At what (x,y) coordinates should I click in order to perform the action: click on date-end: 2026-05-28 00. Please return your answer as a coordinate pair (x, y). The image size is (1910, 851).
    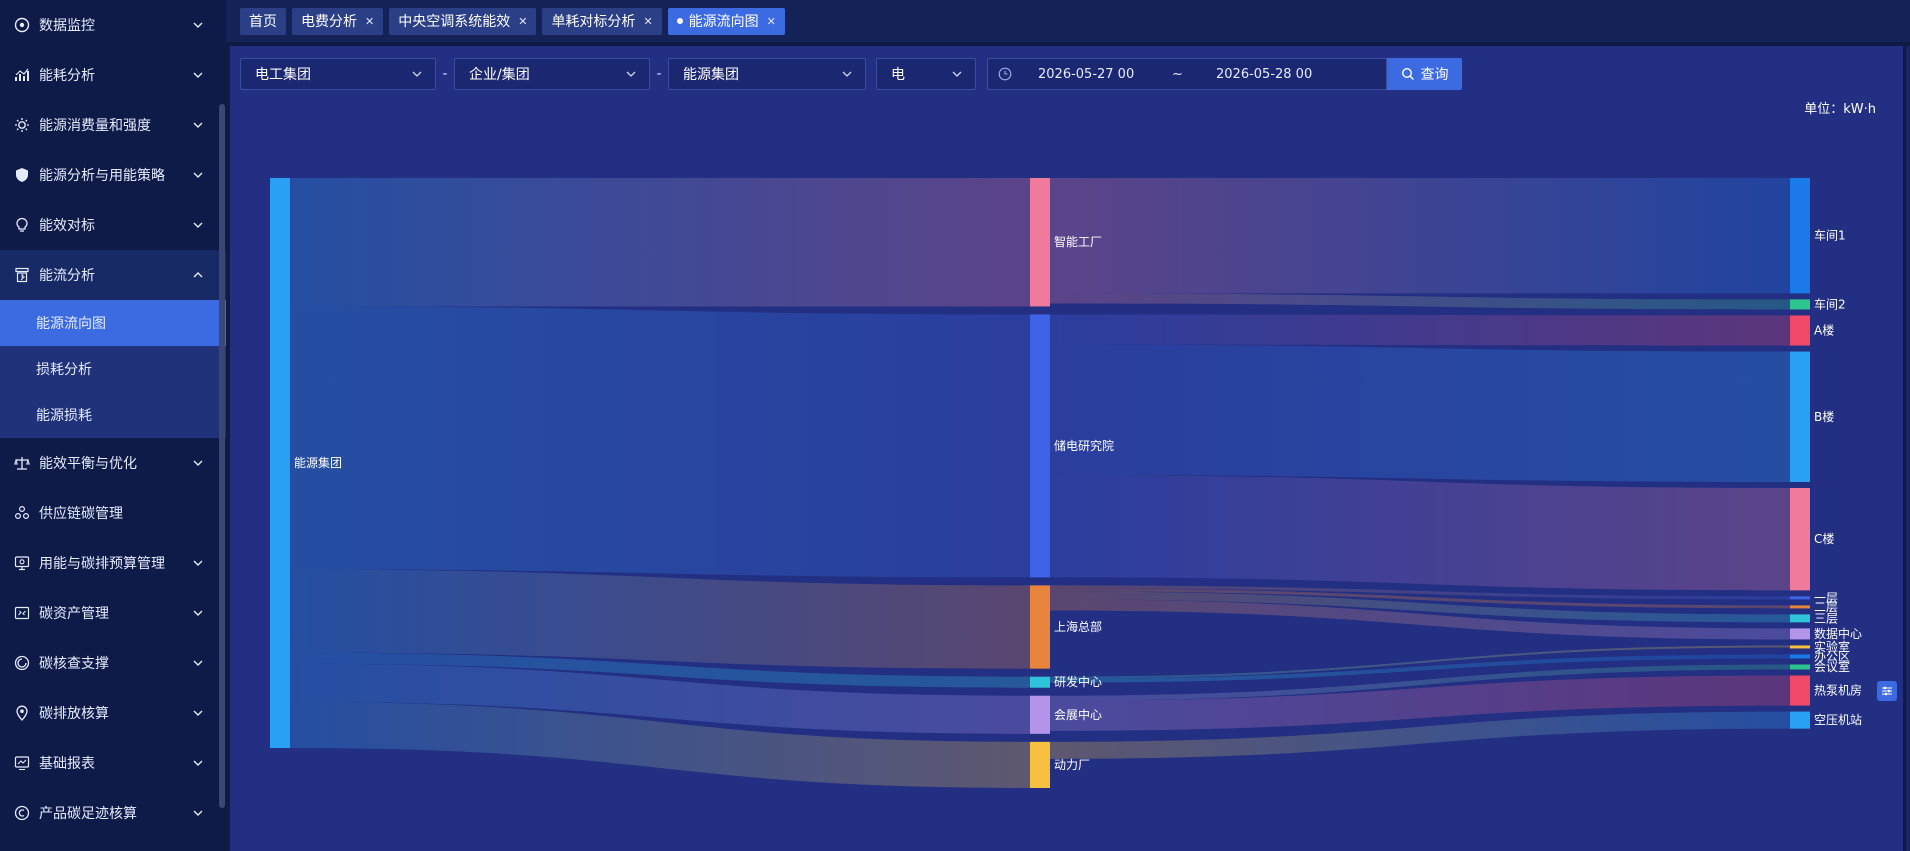
    Looking at the image, I should click on (1264, 74).